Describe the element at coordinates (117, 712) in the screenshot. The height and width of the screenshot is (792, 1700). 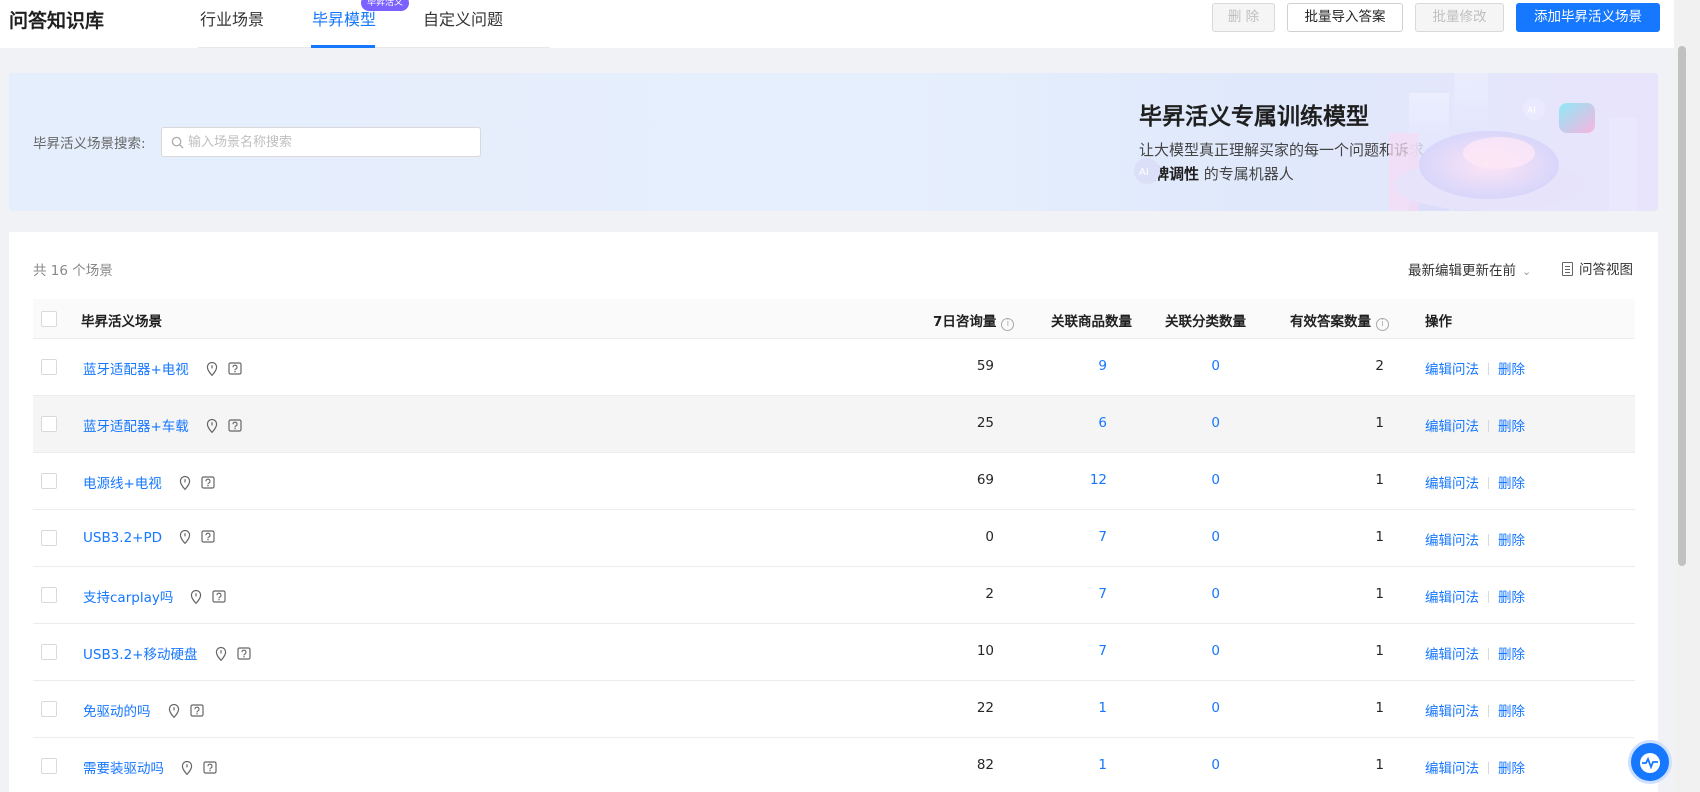
I see `scene-name-link: 免驱动的吗` at that location.